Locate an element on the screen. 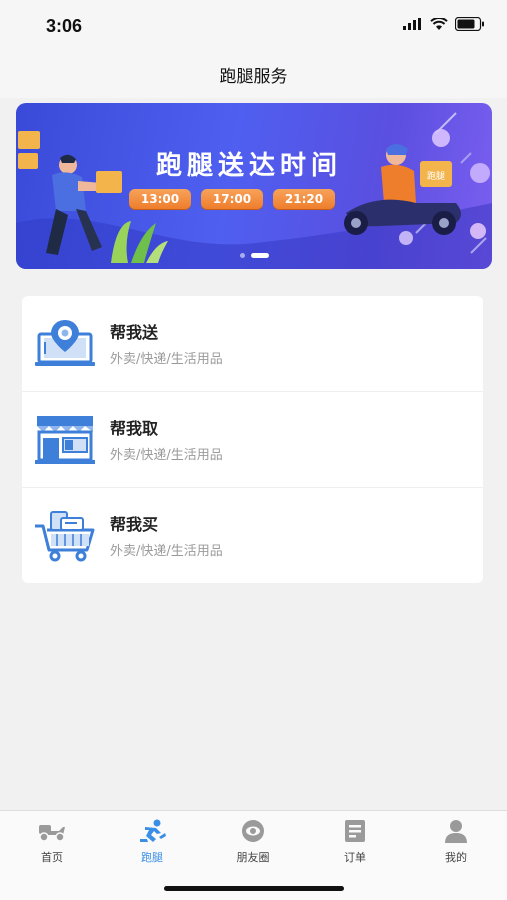 This screenshot has height=900, width=507. tab-label: 首页 is located at coordinates (52, 857).